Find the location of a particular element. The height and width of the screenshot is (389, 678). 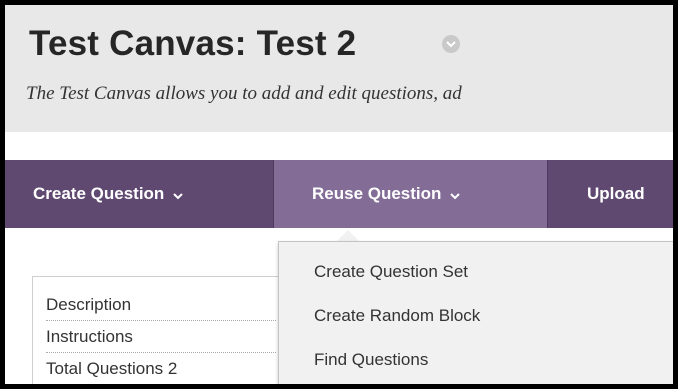

upload-label: Upload is located at coordinates (616, 193).